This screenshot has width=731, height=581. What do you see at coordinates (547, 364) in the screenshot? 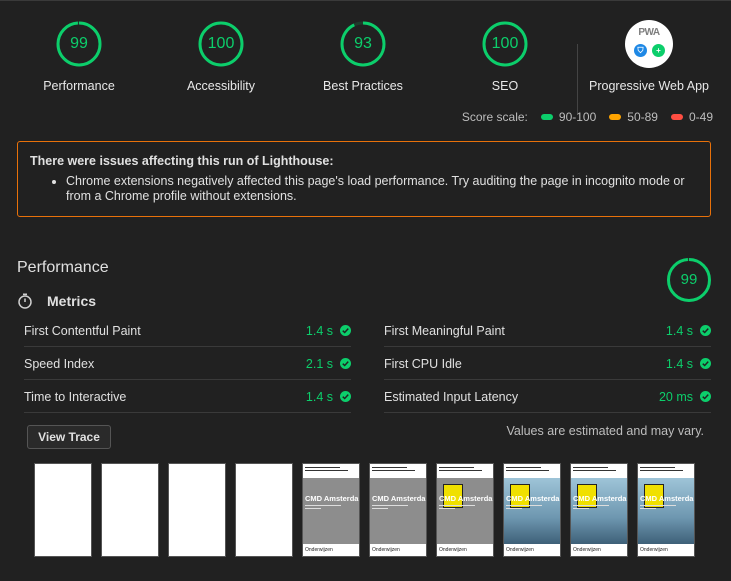
I see `metric-first-cpu-idle: First CPU Idle 1.4 s` at bounding box center [547, 364].